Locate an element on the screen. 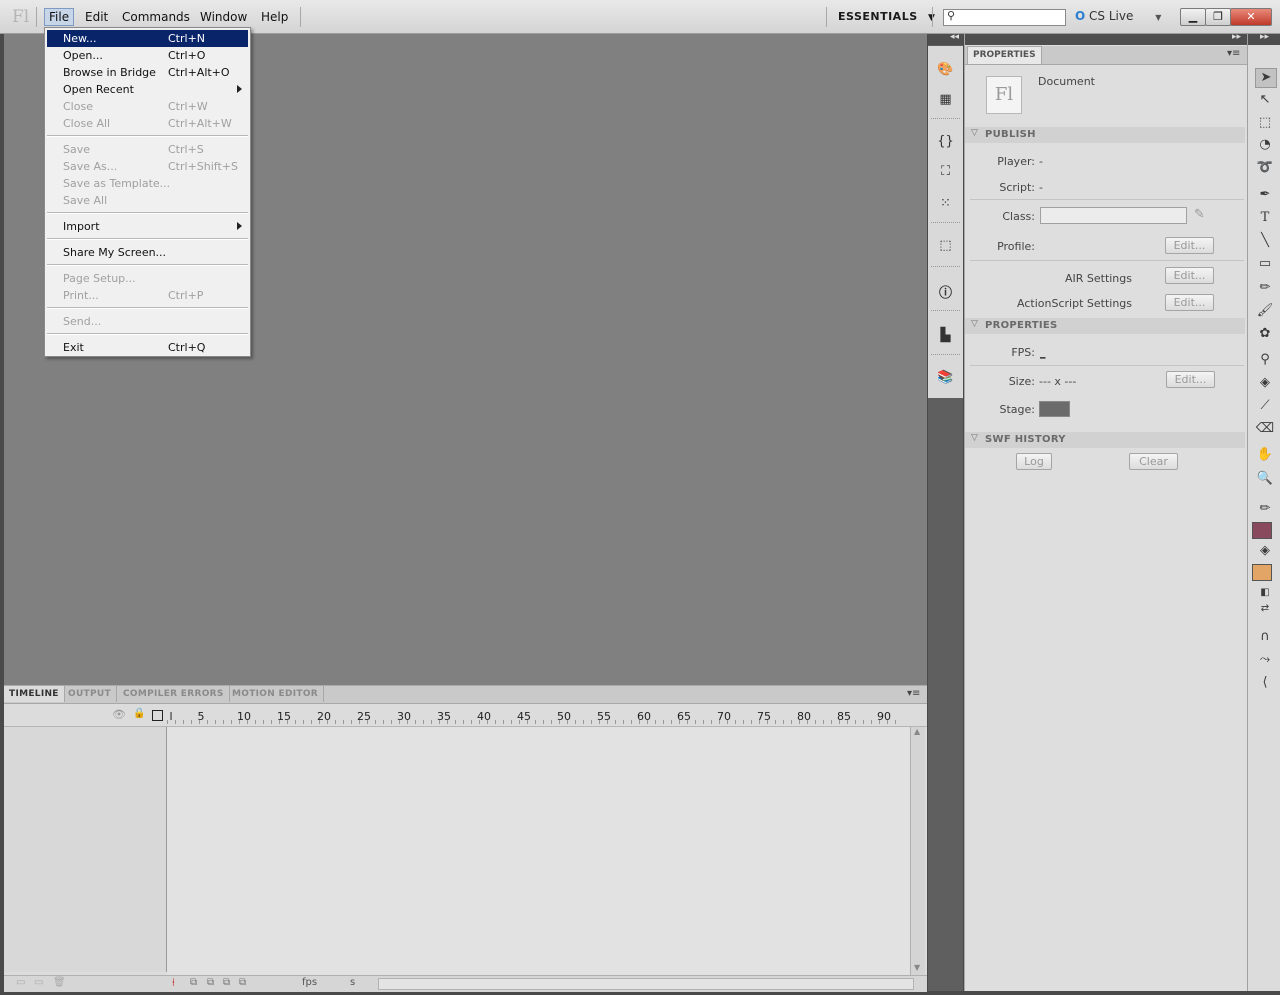  stroke-color-swatch is located at coordinates (1262, 530).